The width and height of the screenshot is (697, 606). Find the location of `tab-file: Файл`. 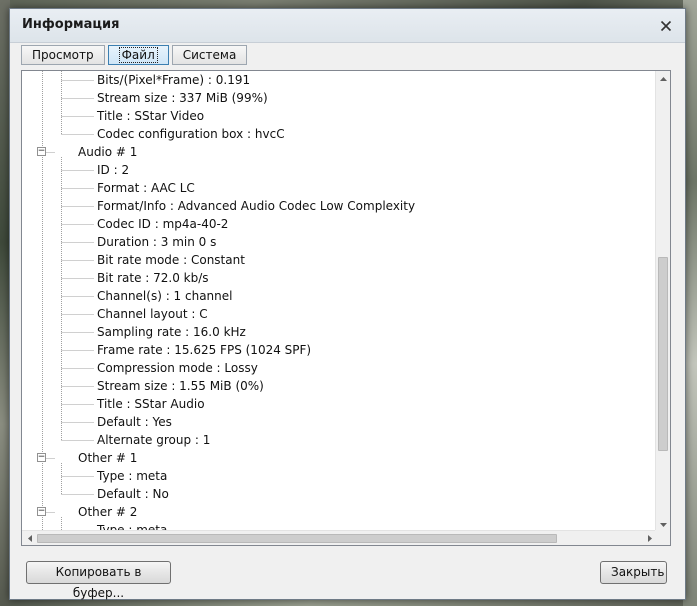

tab-file: Файл is located at coordinates (138, 55).